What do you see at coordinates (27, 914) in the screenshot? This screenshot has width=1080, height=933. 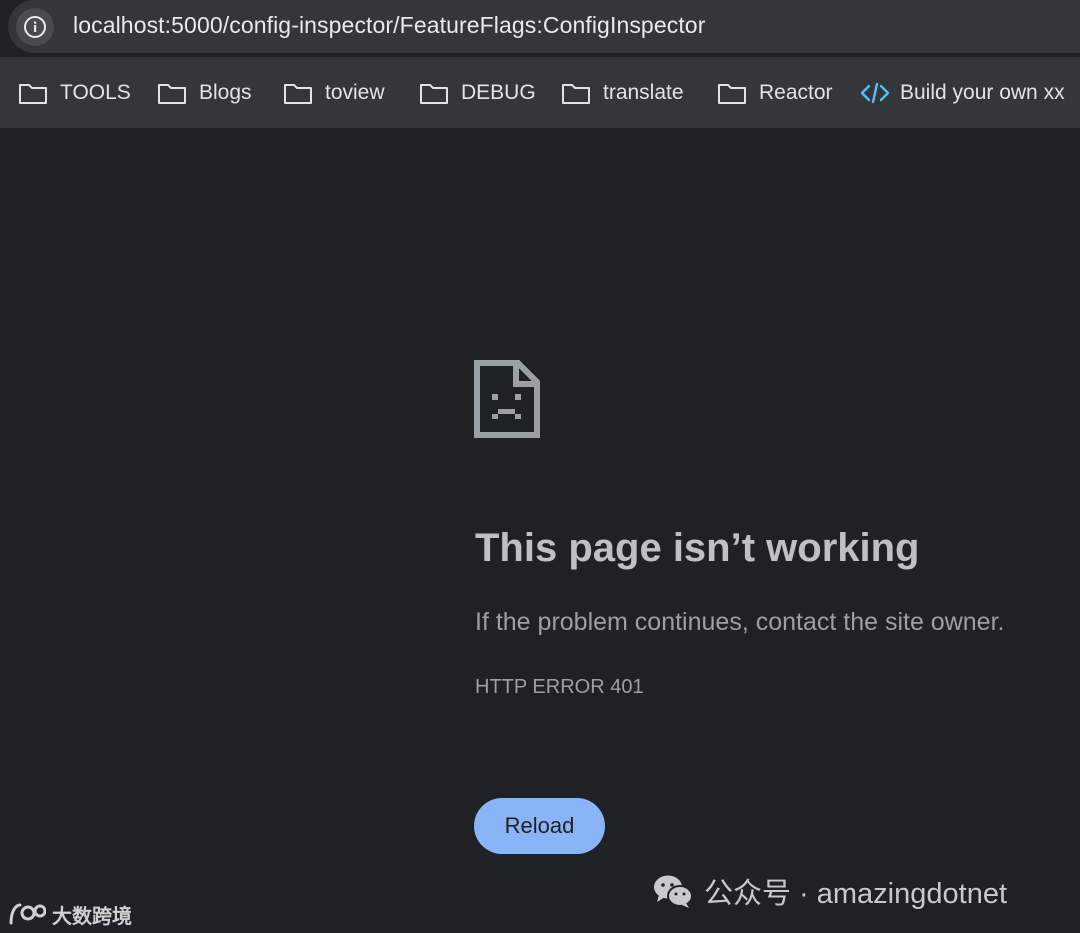 I see `brand-logo-icon` at bounding box center [27, 914].